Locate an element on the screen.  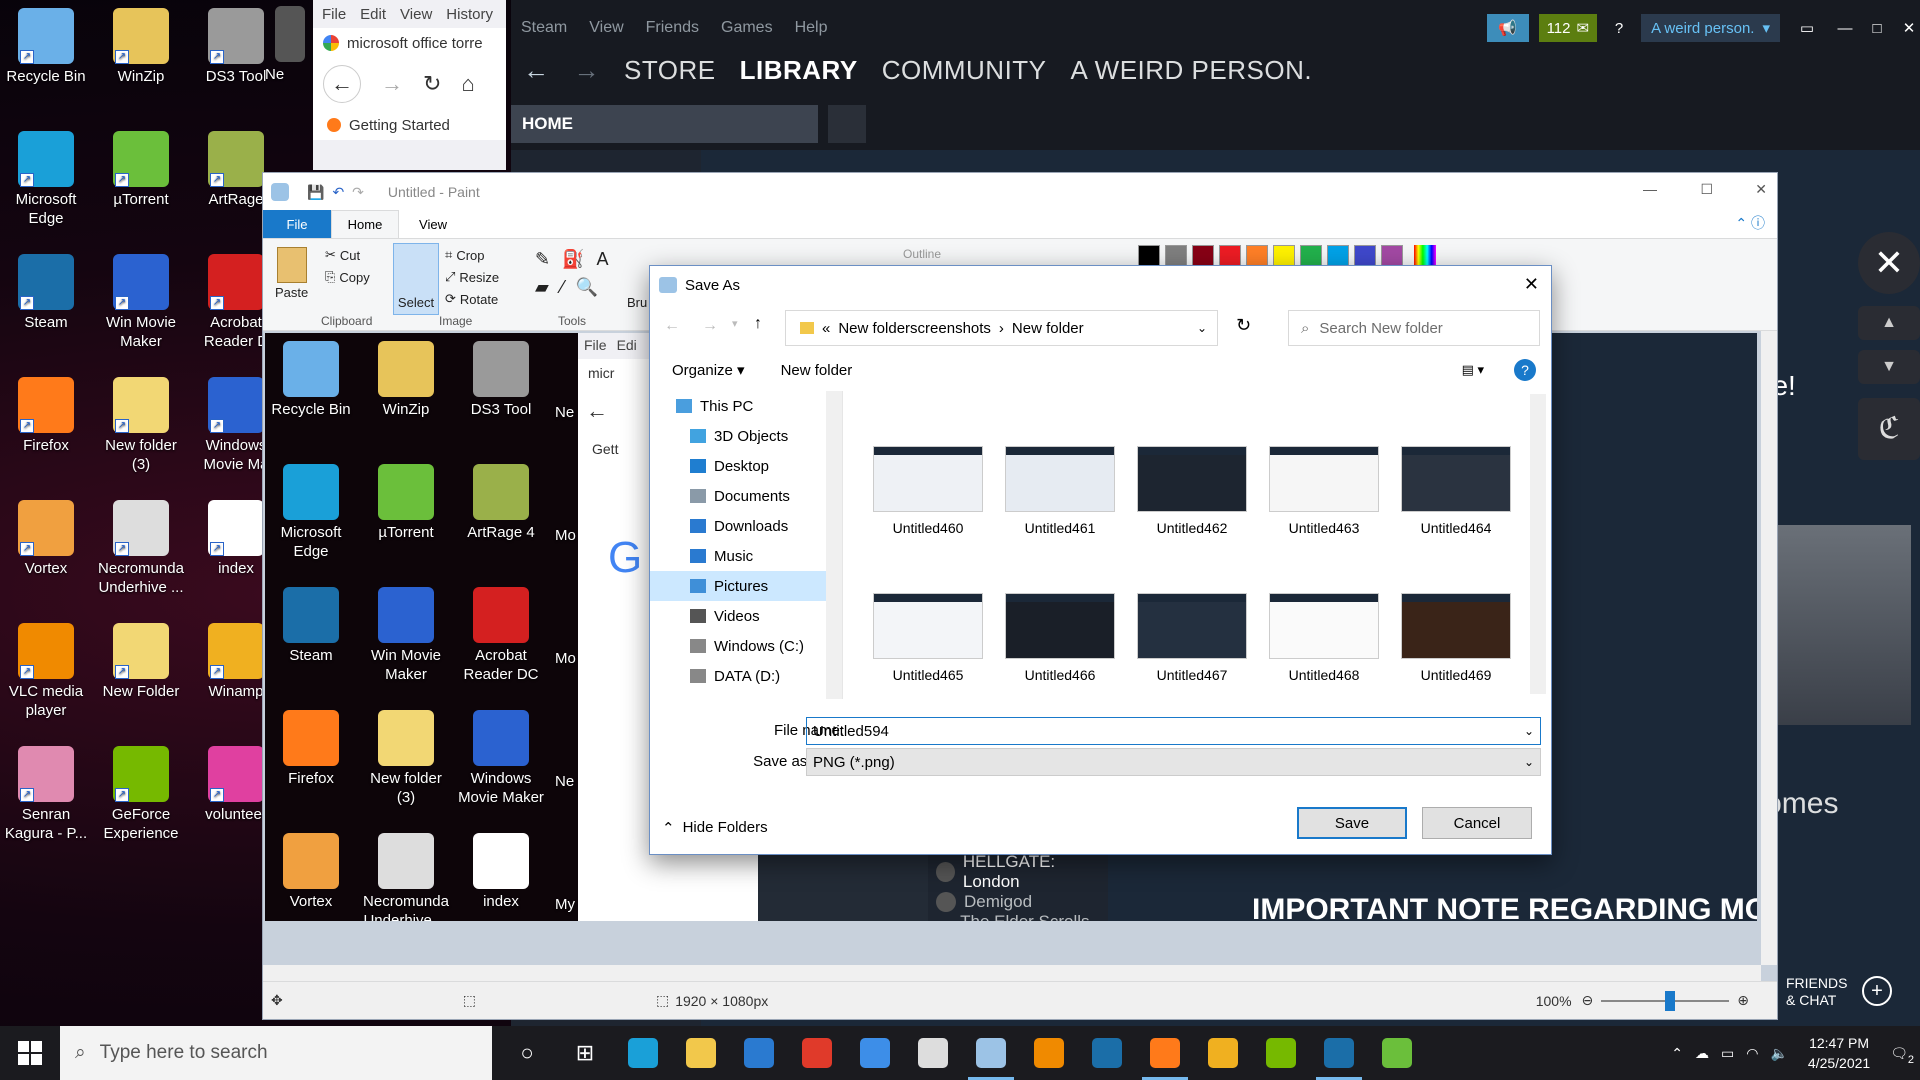
paste-button: Paste is located at coordinates (291, 273).